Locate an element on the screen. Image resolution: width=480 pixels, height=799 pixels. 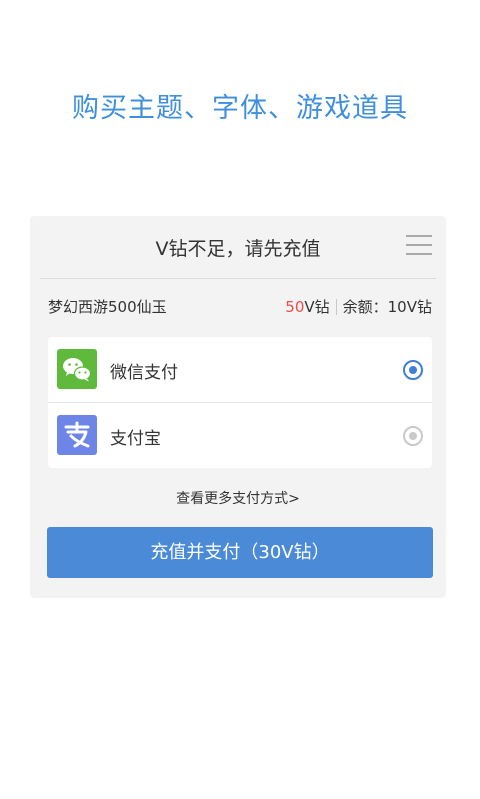
radio-selected-icon is located at coordinates (413, 370).